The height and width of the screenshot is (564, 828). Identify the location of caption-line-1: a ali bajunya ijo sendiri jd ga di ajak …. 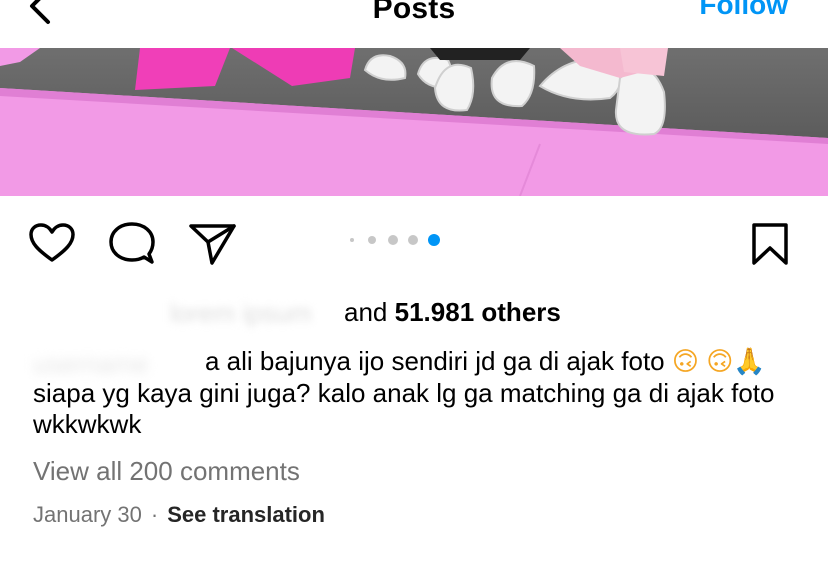
(435, 361).